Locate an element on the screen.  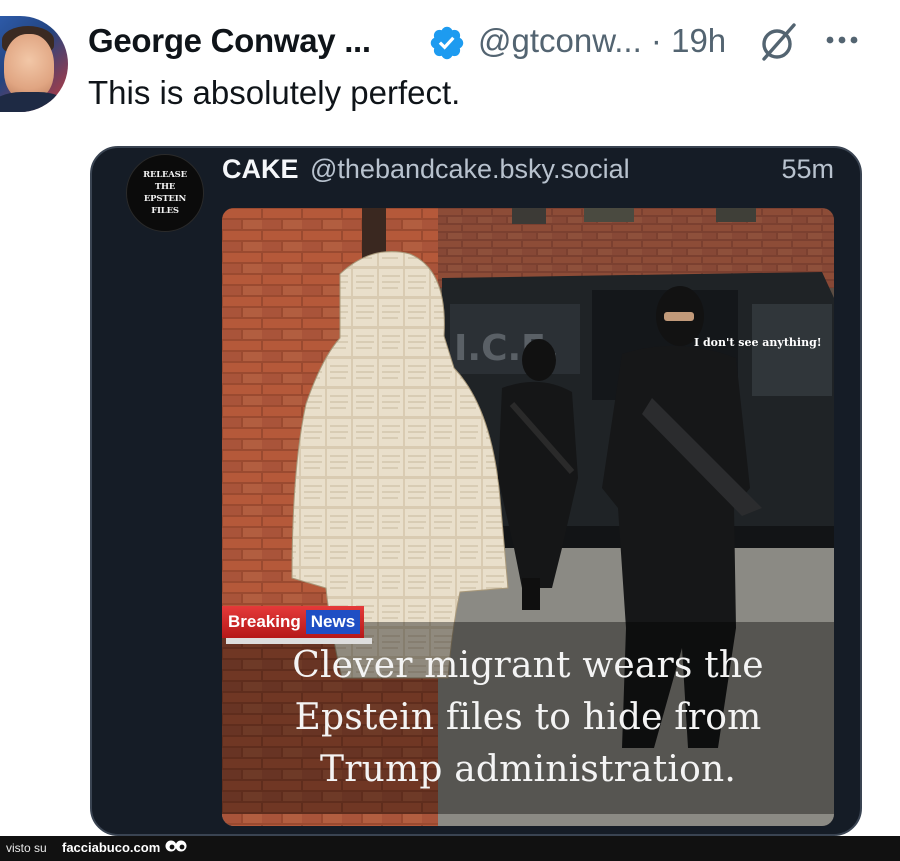
avatar-face is located at coordinates (29, 67).